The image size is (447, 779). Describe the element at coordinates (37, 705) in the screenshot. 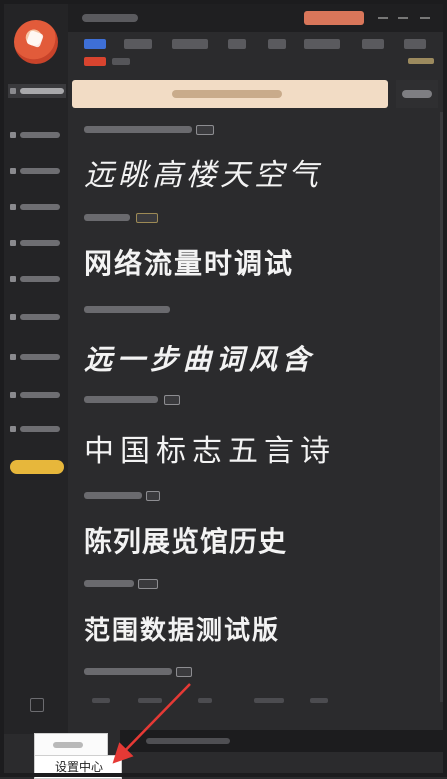

I see `sidebar-menu-icon` at that location.